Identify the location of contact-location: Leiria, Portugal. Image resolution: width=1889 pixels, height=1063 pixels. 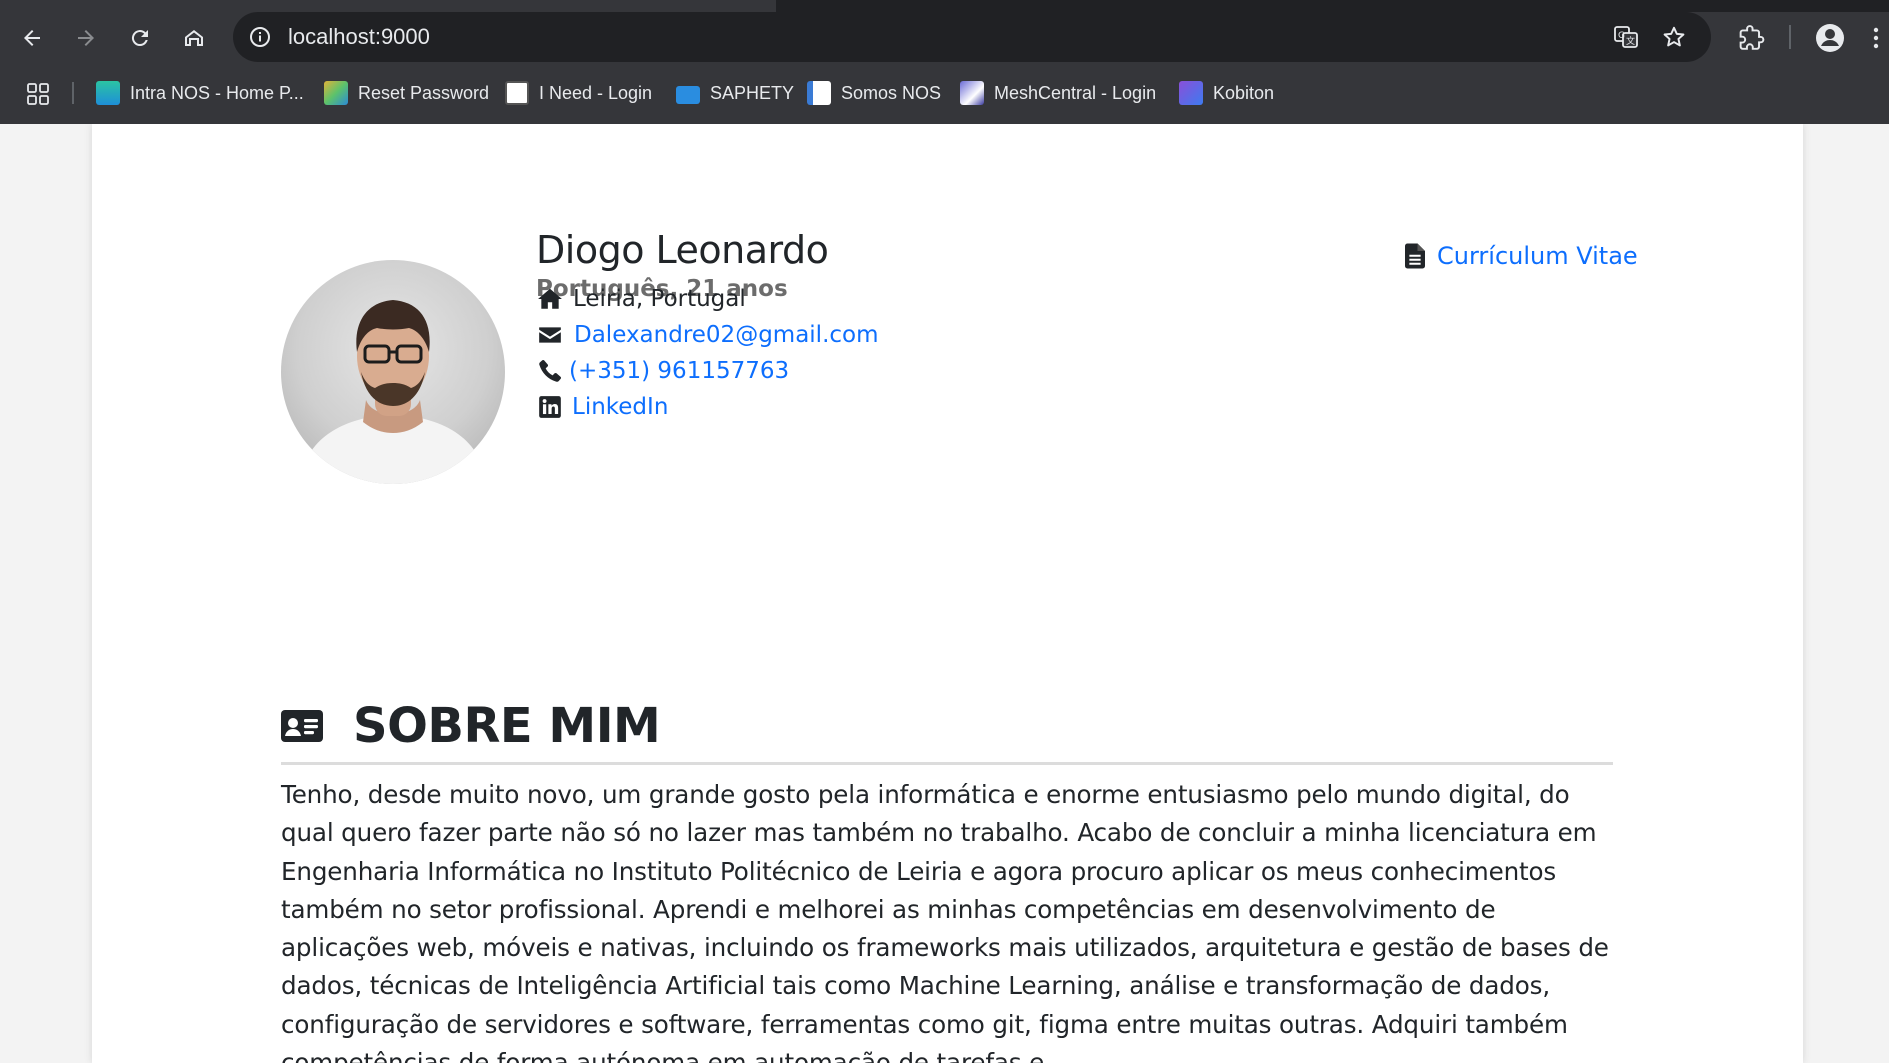
(641, 299).